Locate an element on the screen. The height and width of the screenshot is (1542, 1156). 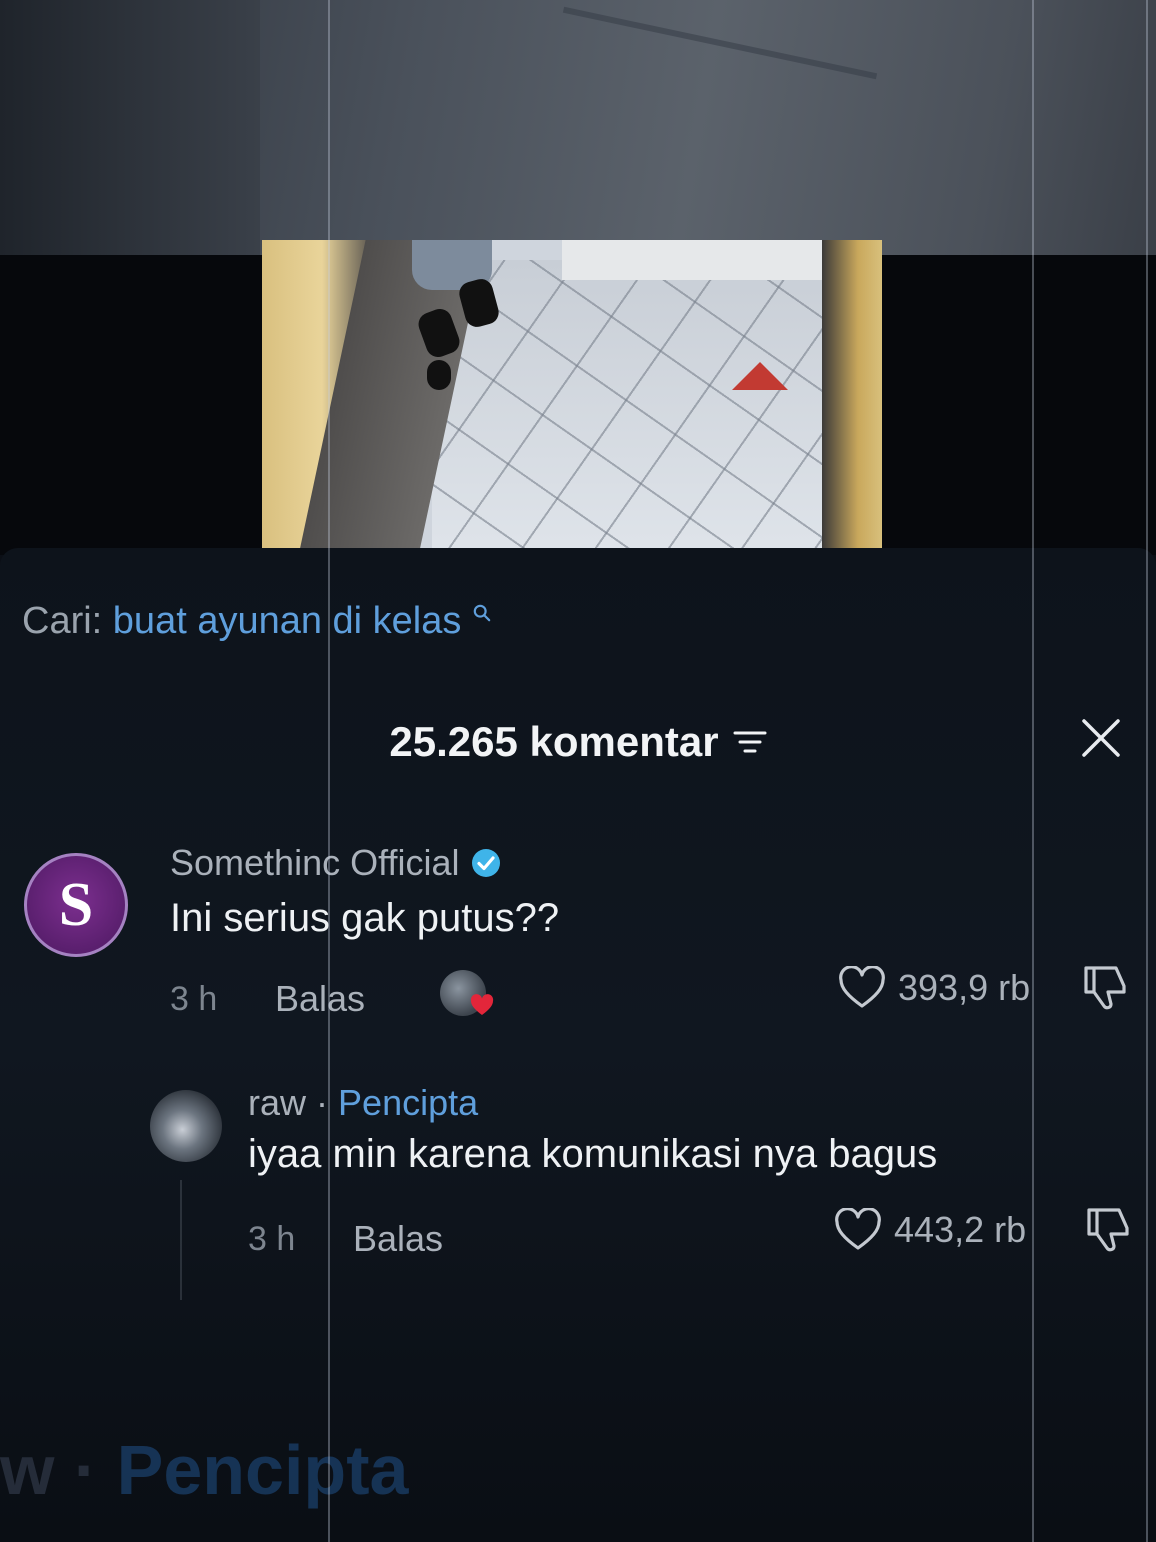
comments-header: 25.265 komentar is located at coordinates (578, 742).